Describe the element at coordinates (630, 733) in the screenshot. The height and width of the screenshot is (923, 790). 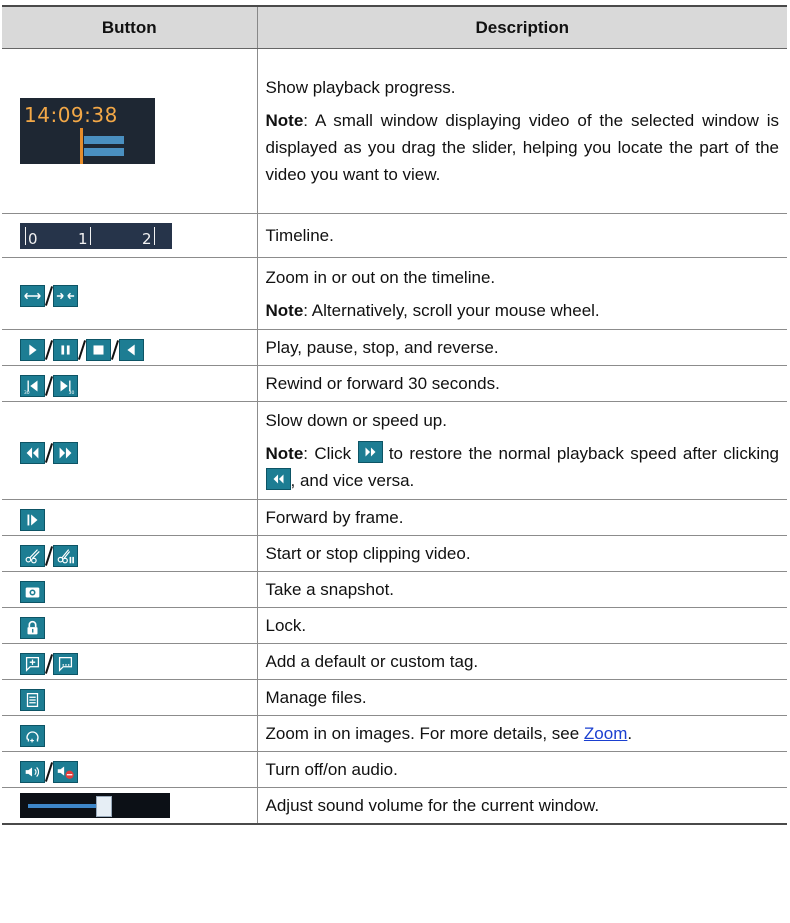
I see `description-text-part: .` at that location.